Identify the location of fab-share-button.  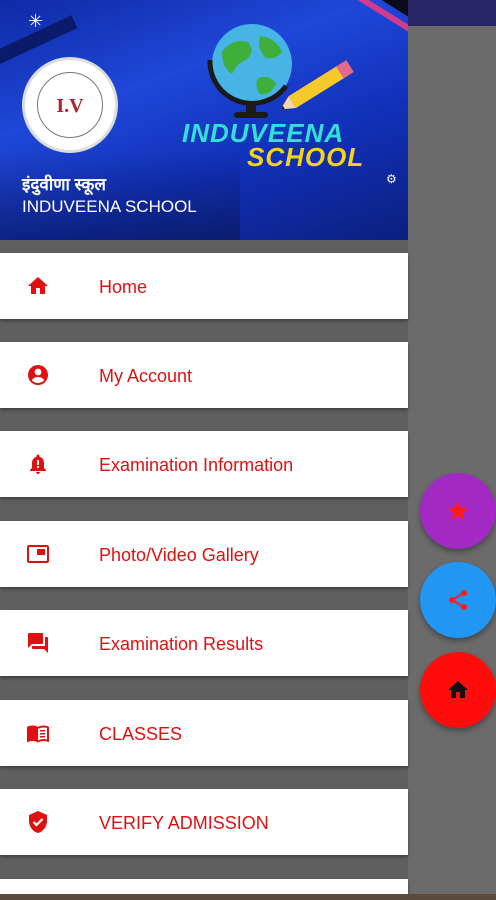
(458, 600).